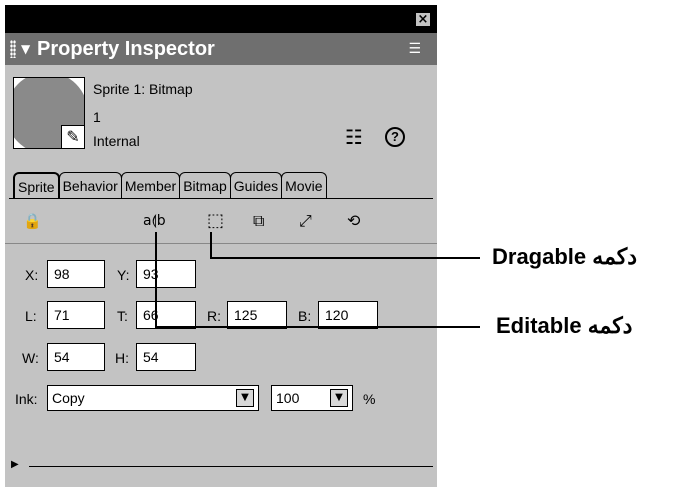 The width and height of the screenshot is (691, 492). I want to click on ink-label: Ink:, so click(26, 399).